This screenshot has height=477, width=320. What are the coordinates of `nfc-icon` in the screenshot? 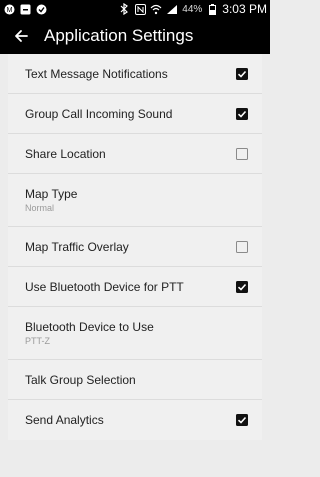 It's located at (140, 9).